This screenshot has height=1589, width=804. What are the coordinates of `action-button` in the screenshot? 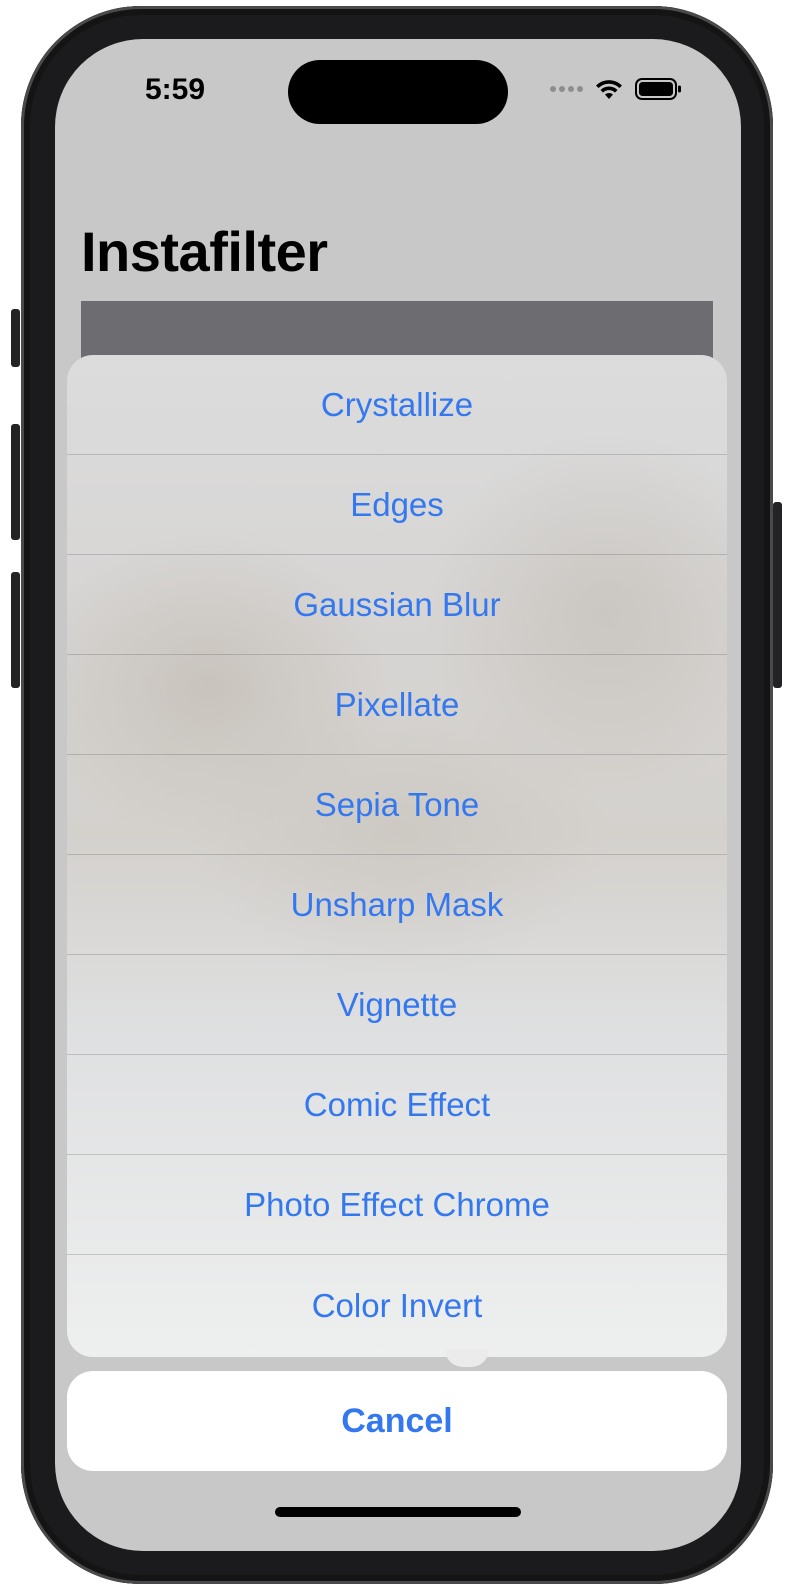 It's located at (15, 338).